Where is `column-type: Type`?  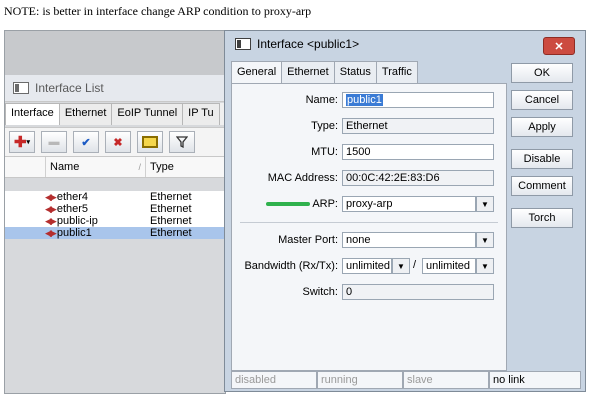
column-type: Type is located at coordinates (160, 167).